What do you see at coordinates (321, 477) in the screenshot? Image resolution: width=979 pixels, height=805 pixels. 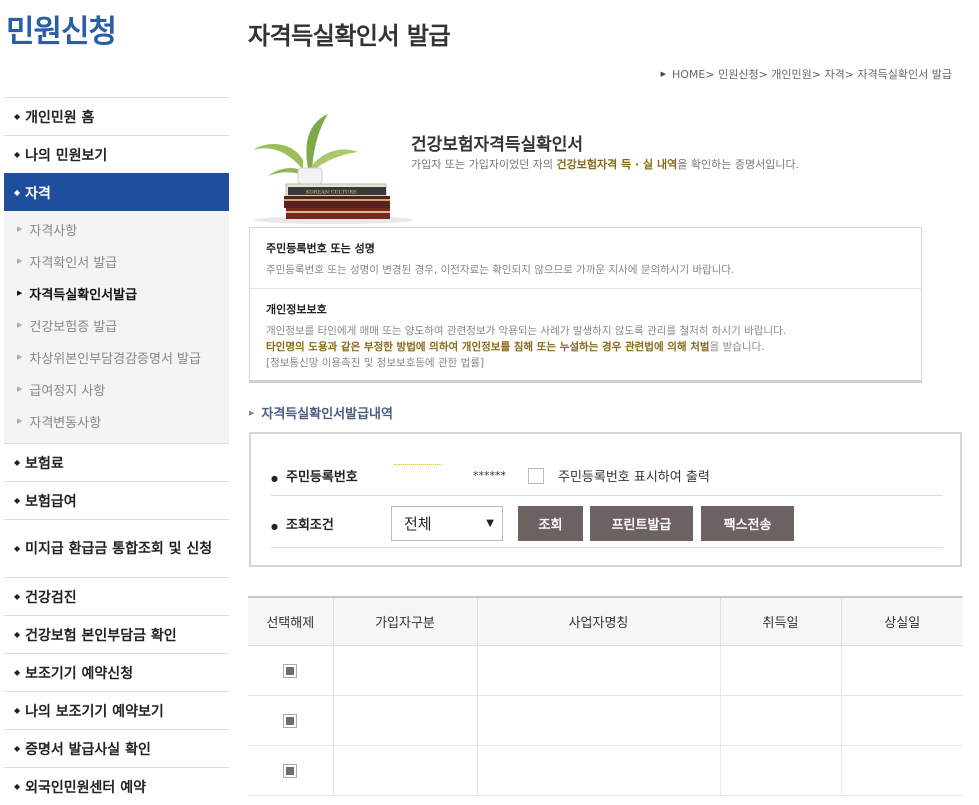 I see `ssn-label-text: 주민등록번호` at bounding box center [321, 477].